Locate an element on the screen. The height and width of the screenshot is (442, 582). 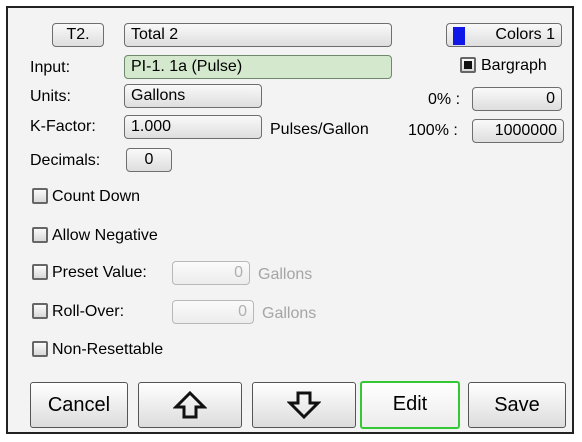
preset-value-checkbox is located at coordinates (40, 272).